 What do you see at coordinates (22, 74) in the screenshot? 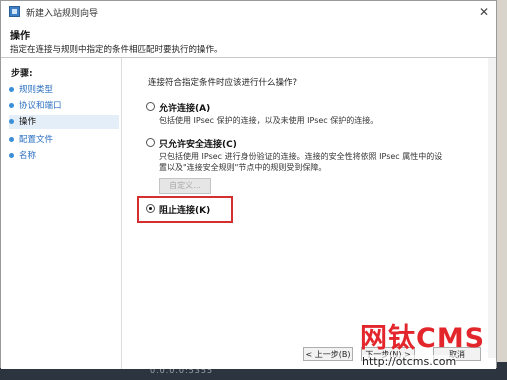
I see `steps-heading: 步骤:` at bounding box center [22, 74].